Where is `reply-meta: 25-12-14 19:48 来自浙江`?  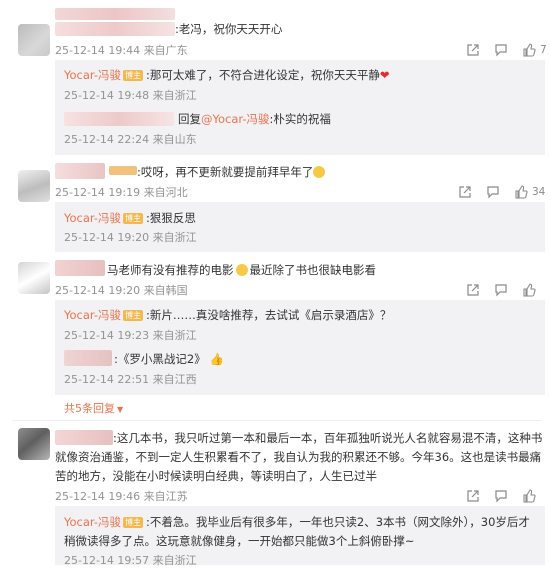 reply-meta: 25-12-14 19:48 来自浙江 is located at coordinates (130, 95).